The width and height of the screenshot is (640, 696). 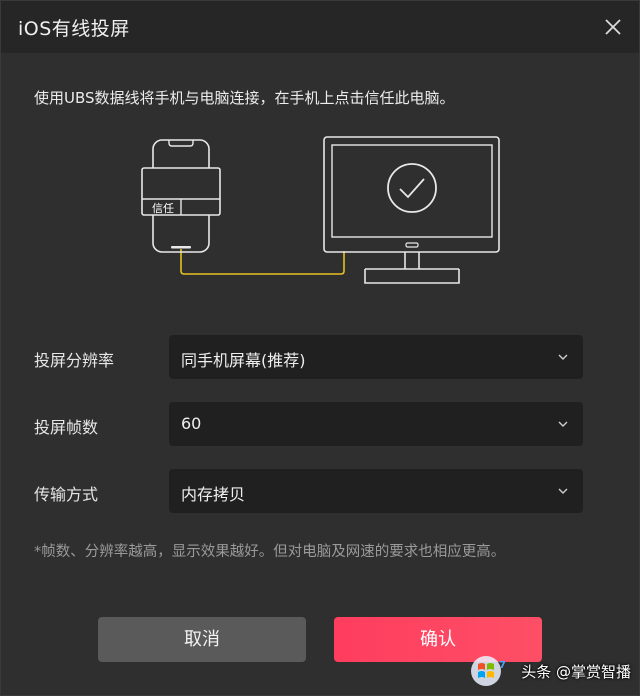 I want to click on close-icon, so click(x=613, y=27).